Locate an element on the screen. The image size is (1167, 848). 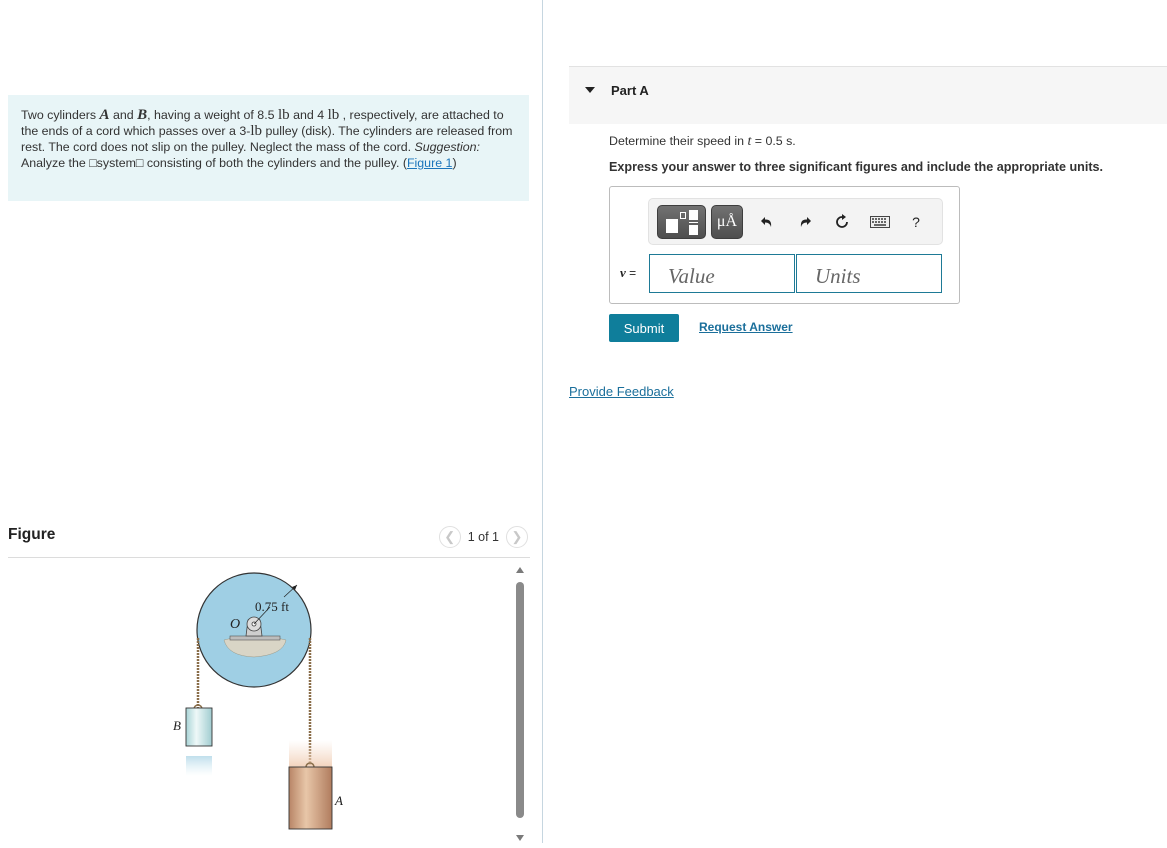
cylinder-a-label: A is located at coordinates (338, 800).